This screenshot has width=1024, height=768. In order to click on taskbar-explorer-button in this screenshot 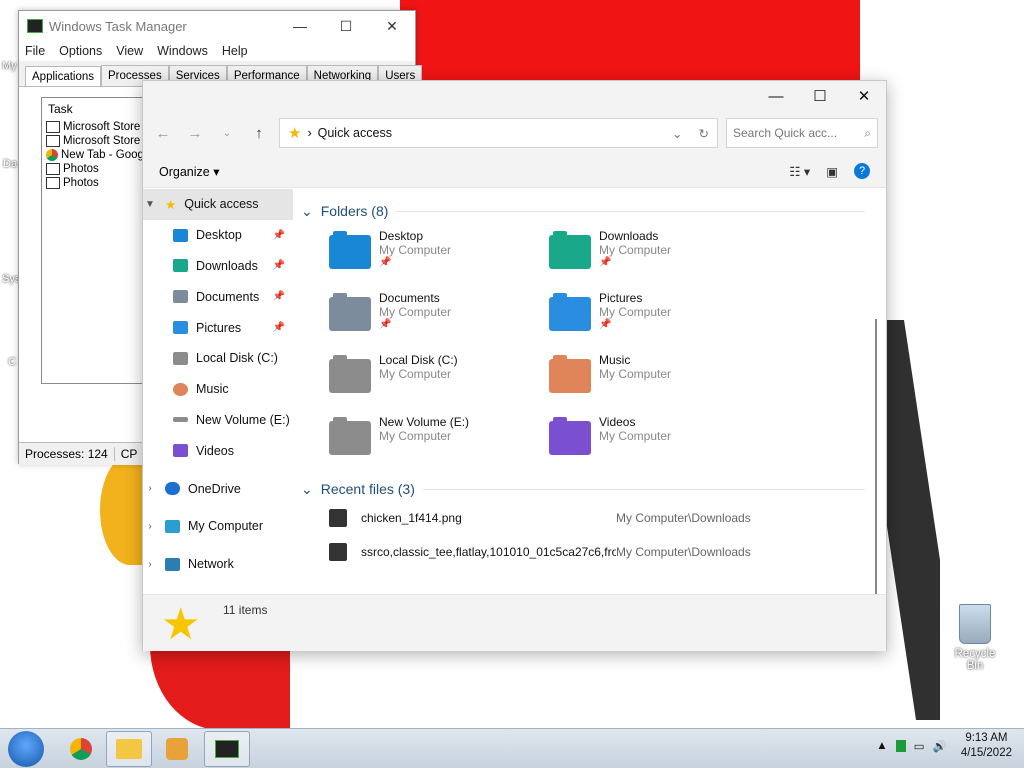, I will do `click(129, 749)`.